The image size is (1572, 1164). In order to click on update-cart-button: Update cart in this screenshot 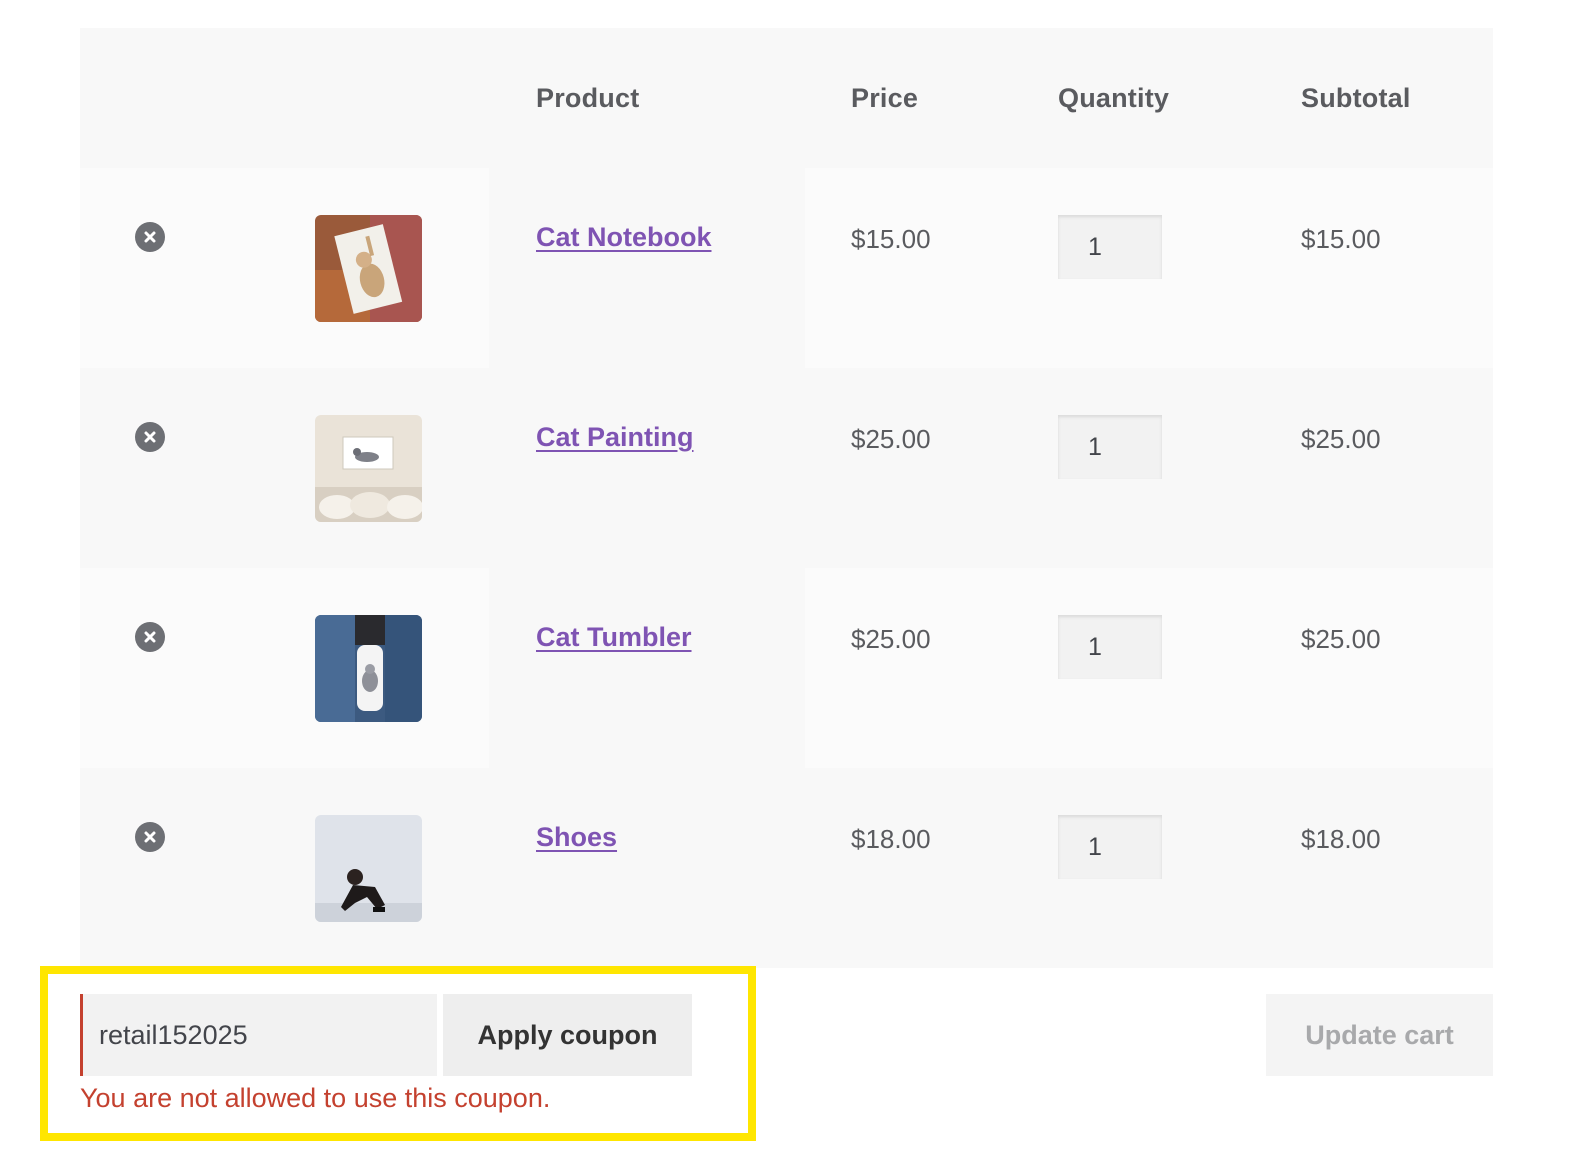, I will do `click(1379, 1035)`.